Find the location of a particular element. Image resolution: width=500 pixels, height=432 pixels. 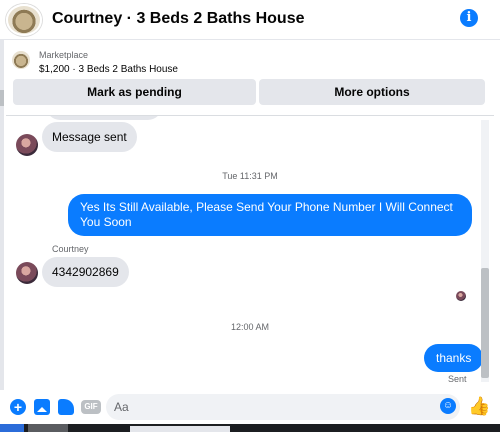

timestamp: 12:00 AM is located at coordinates (250, 327).